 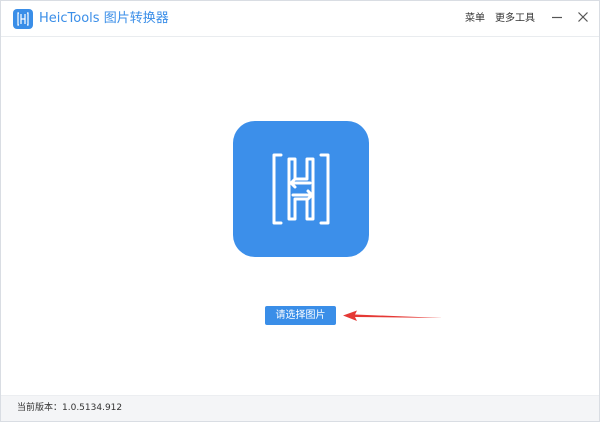 I want to click on minimize-icon, so click(x=557, y=17).